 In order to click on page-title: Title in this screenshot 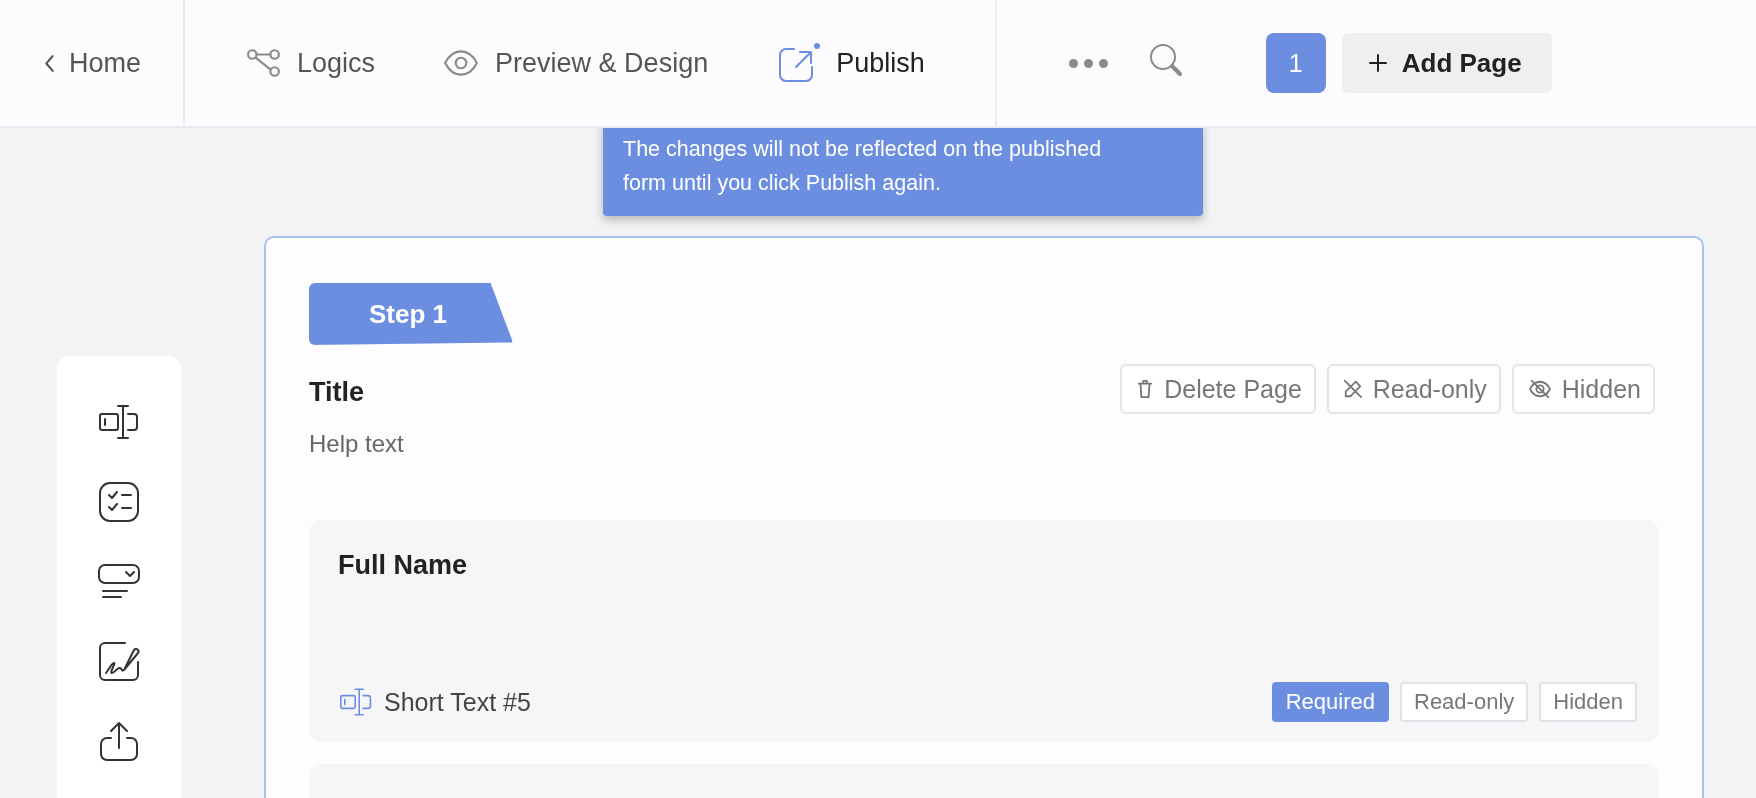, I will do `click(337, 392)`.